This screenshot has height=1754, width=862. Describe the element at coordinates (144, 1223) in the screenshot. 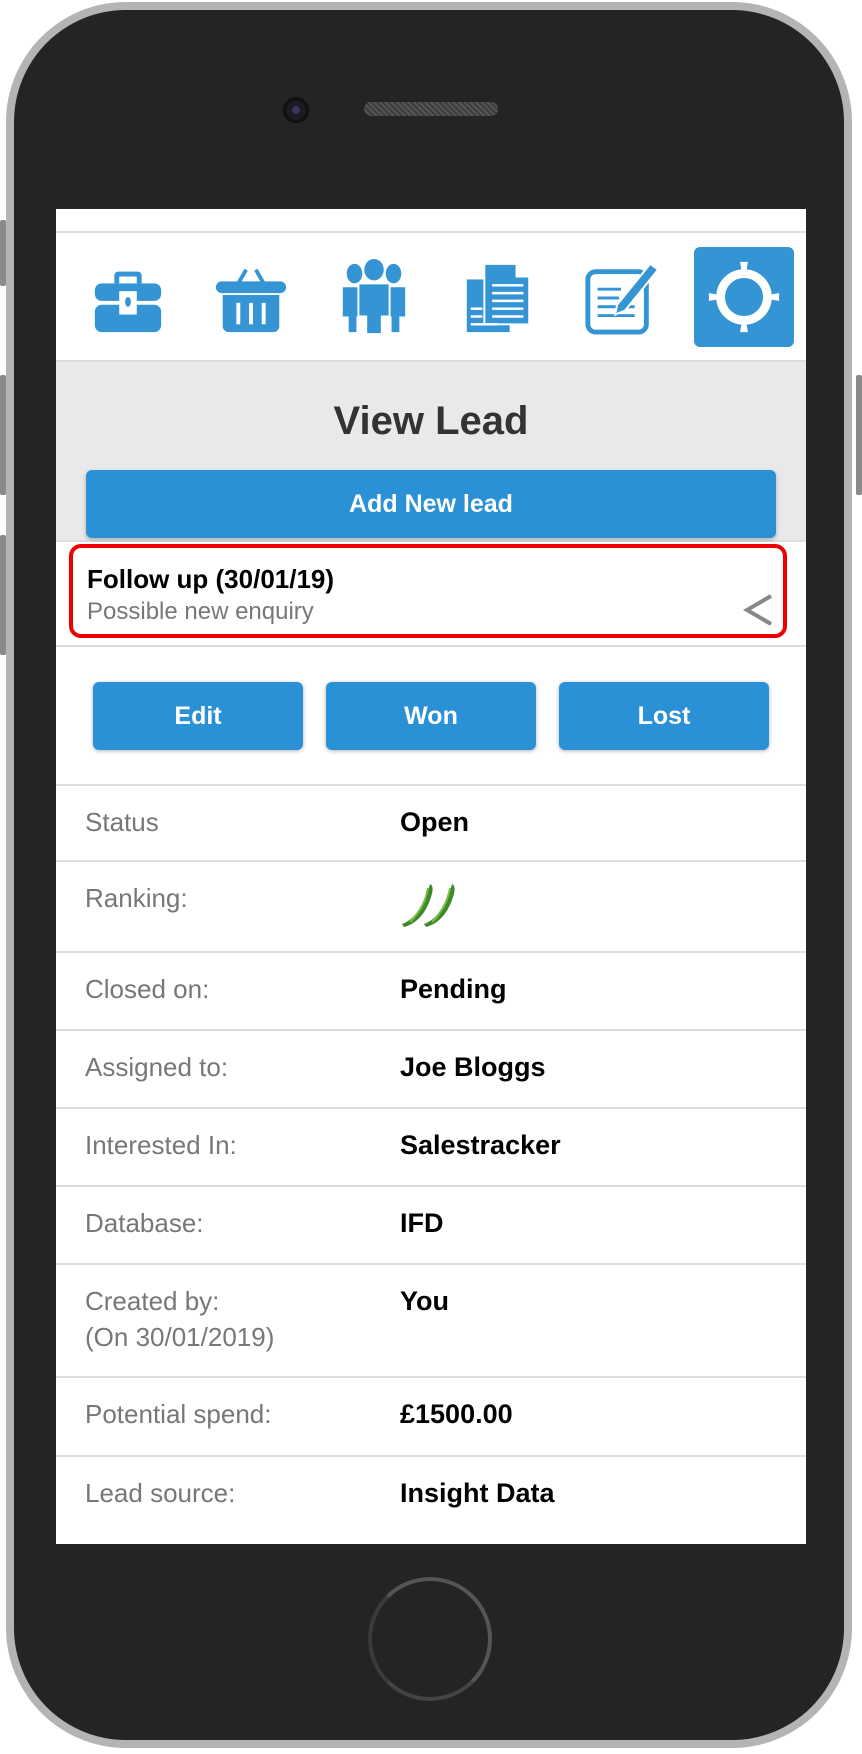

I see `detail-label: Database:` at that location.